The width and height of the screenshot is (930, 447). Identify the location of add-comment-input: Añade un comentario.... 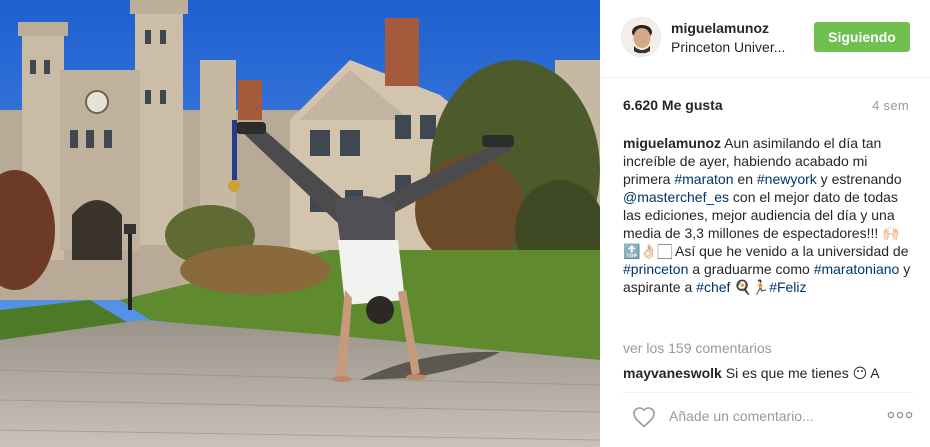
(741, 416).